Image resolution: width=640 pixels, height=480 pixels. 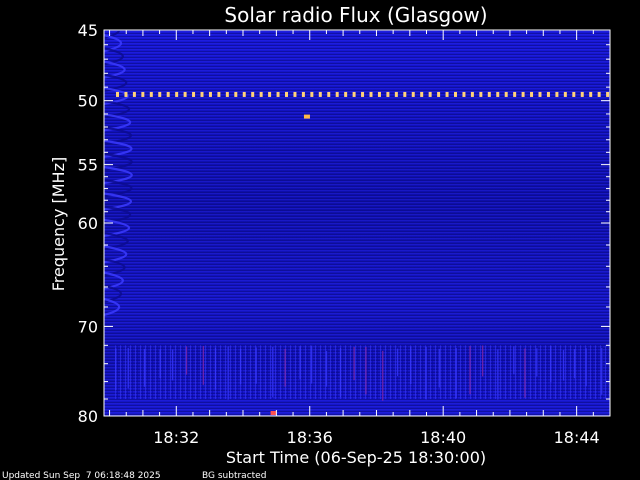 What do you see at coordinates (577, 437) in the screenshot?
I see `x-tick-label: 18:44` at bounding box center [577, 437].